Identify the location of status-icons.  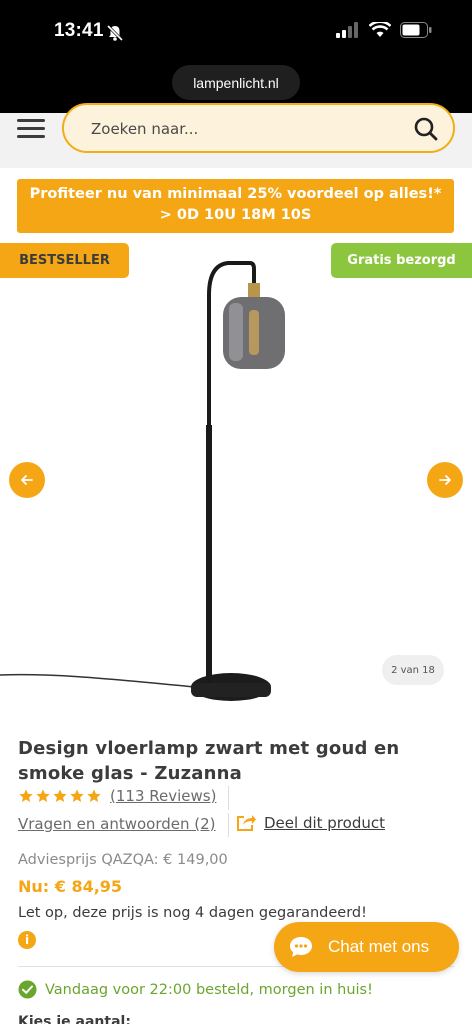
(384, 30).